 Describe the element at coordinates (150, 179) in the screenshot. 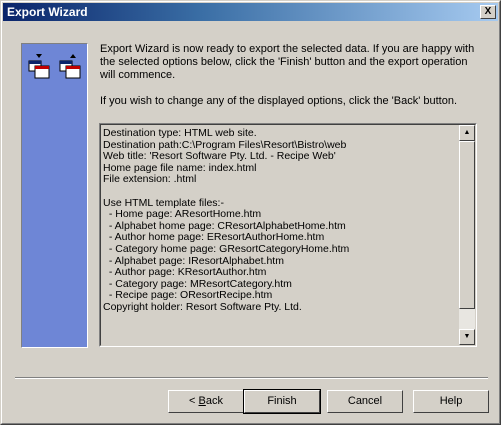

I see `summary-line: File extension: .html` at that location.